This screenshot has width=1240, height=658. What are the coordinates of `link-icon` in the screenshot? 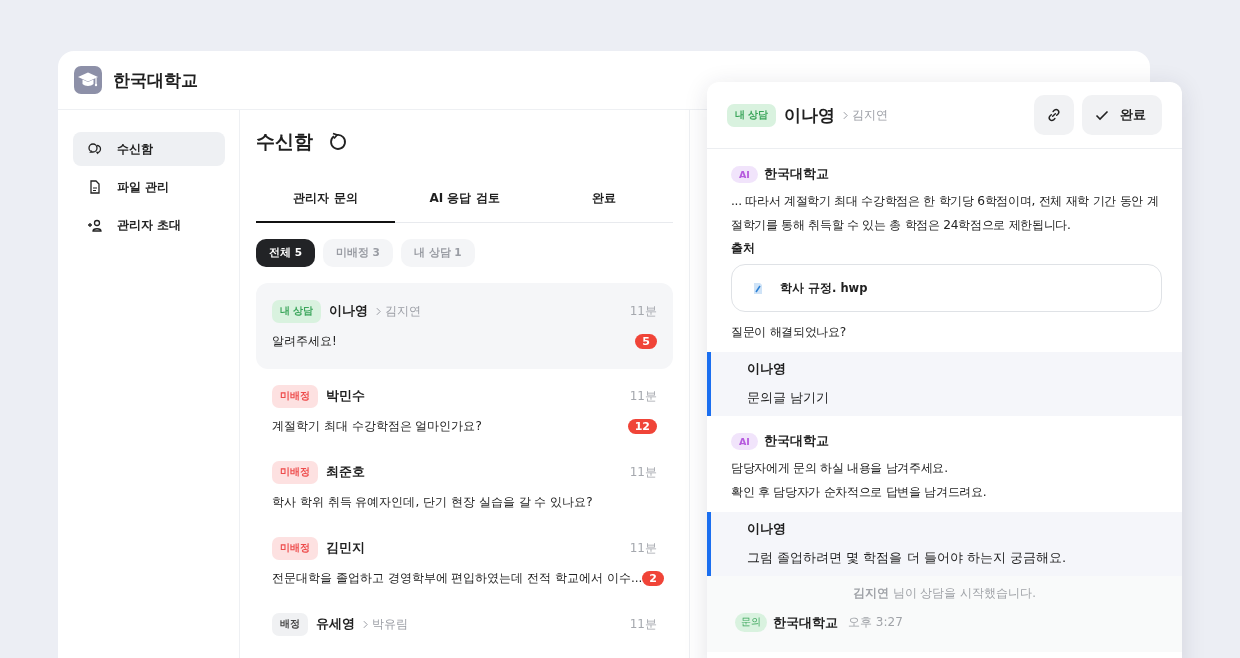 It's located at (1054, 115).